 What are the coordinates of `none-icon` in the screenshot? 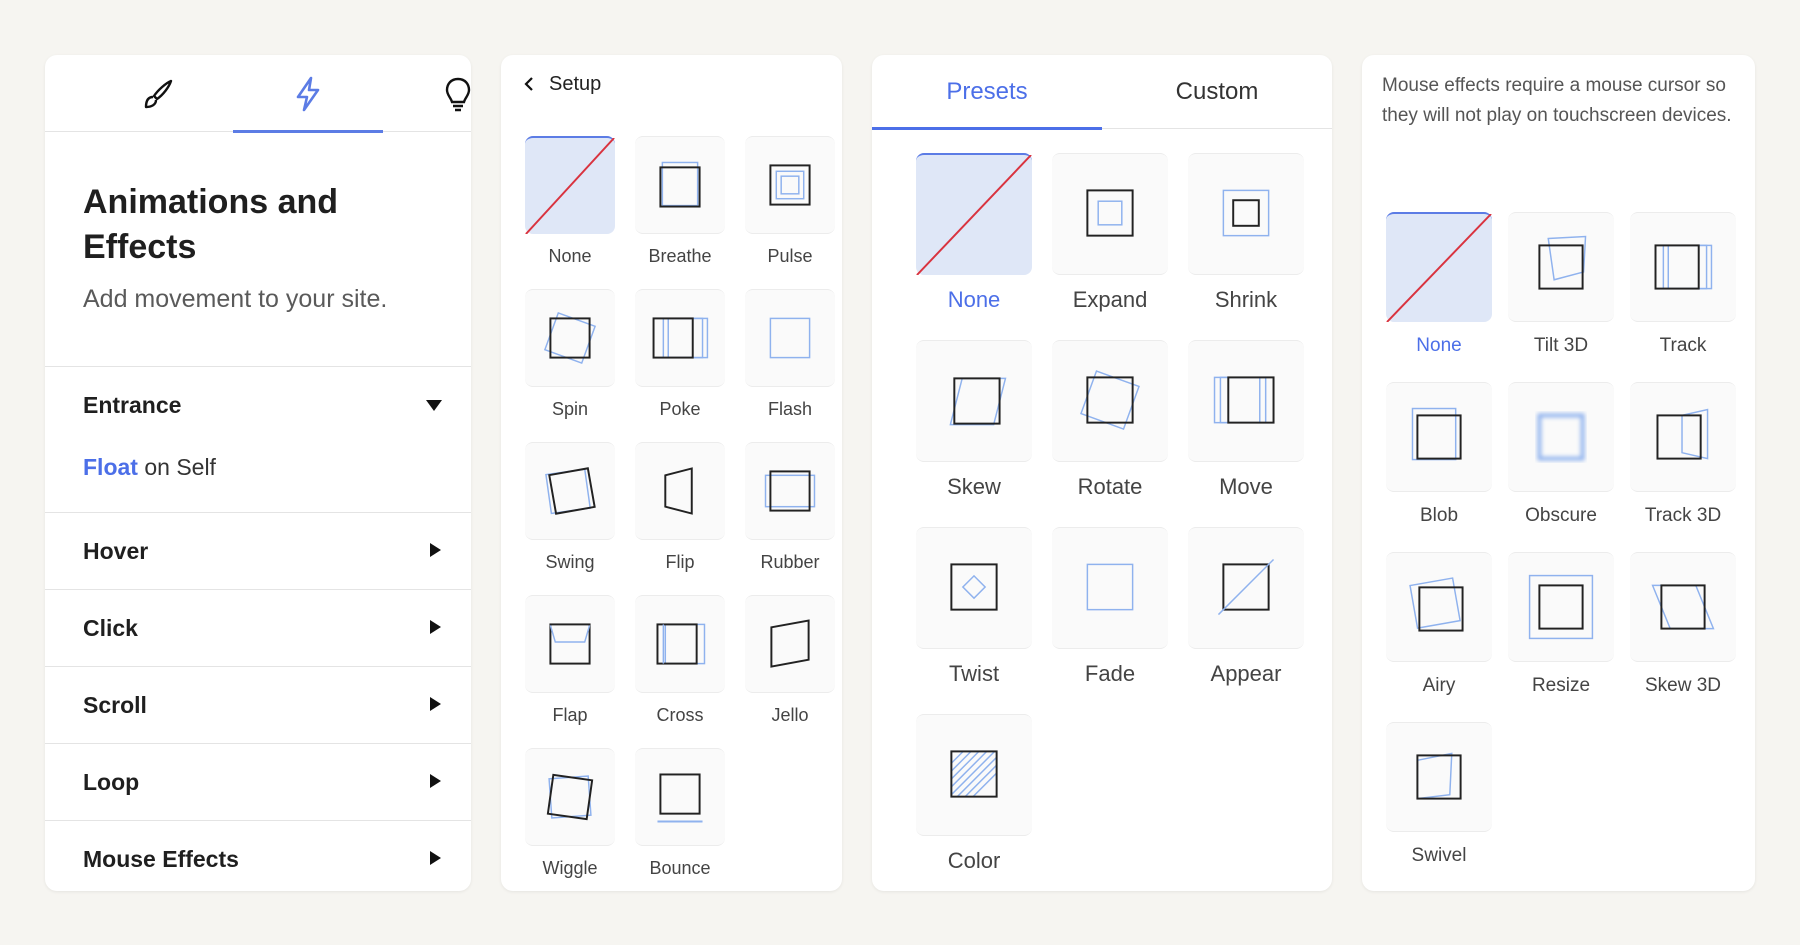 It's located at (1439, 268).